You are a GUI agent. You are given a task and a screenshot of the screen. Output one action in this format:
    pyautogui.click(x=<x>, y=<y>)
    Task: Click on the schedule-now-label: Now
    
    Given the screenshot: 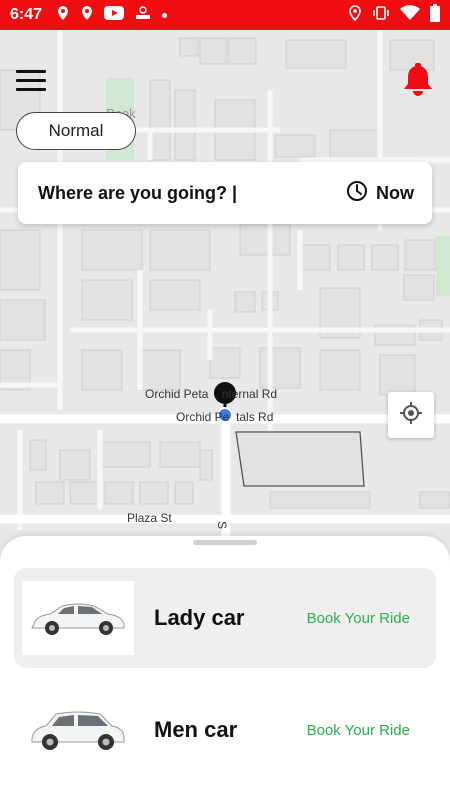 What is the action you would take?
    pyautogui.click(x=395, y=192)
    